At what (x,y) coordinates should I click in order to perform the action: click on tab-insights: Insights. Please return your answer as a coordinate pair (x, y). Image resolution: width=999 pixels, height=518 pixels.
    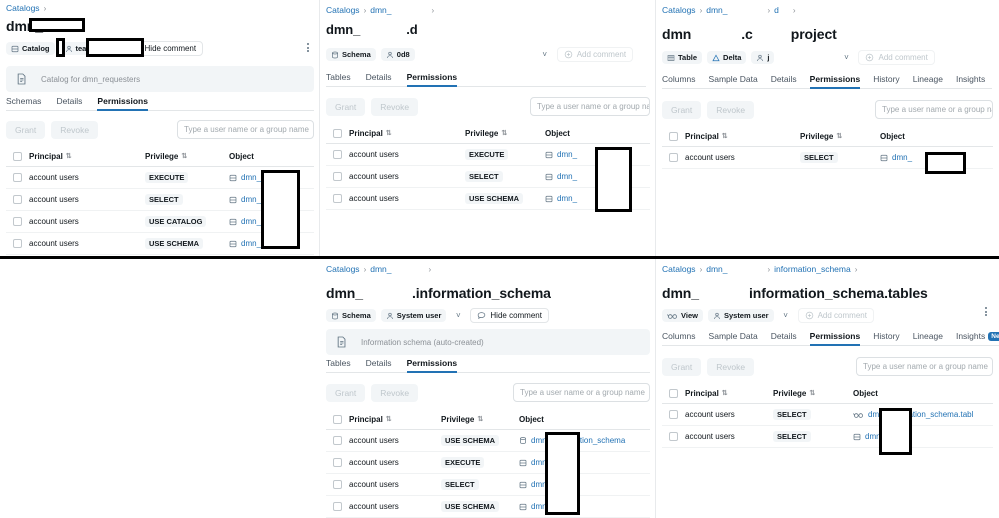
    Looking at the image, I should click on (970, 81).